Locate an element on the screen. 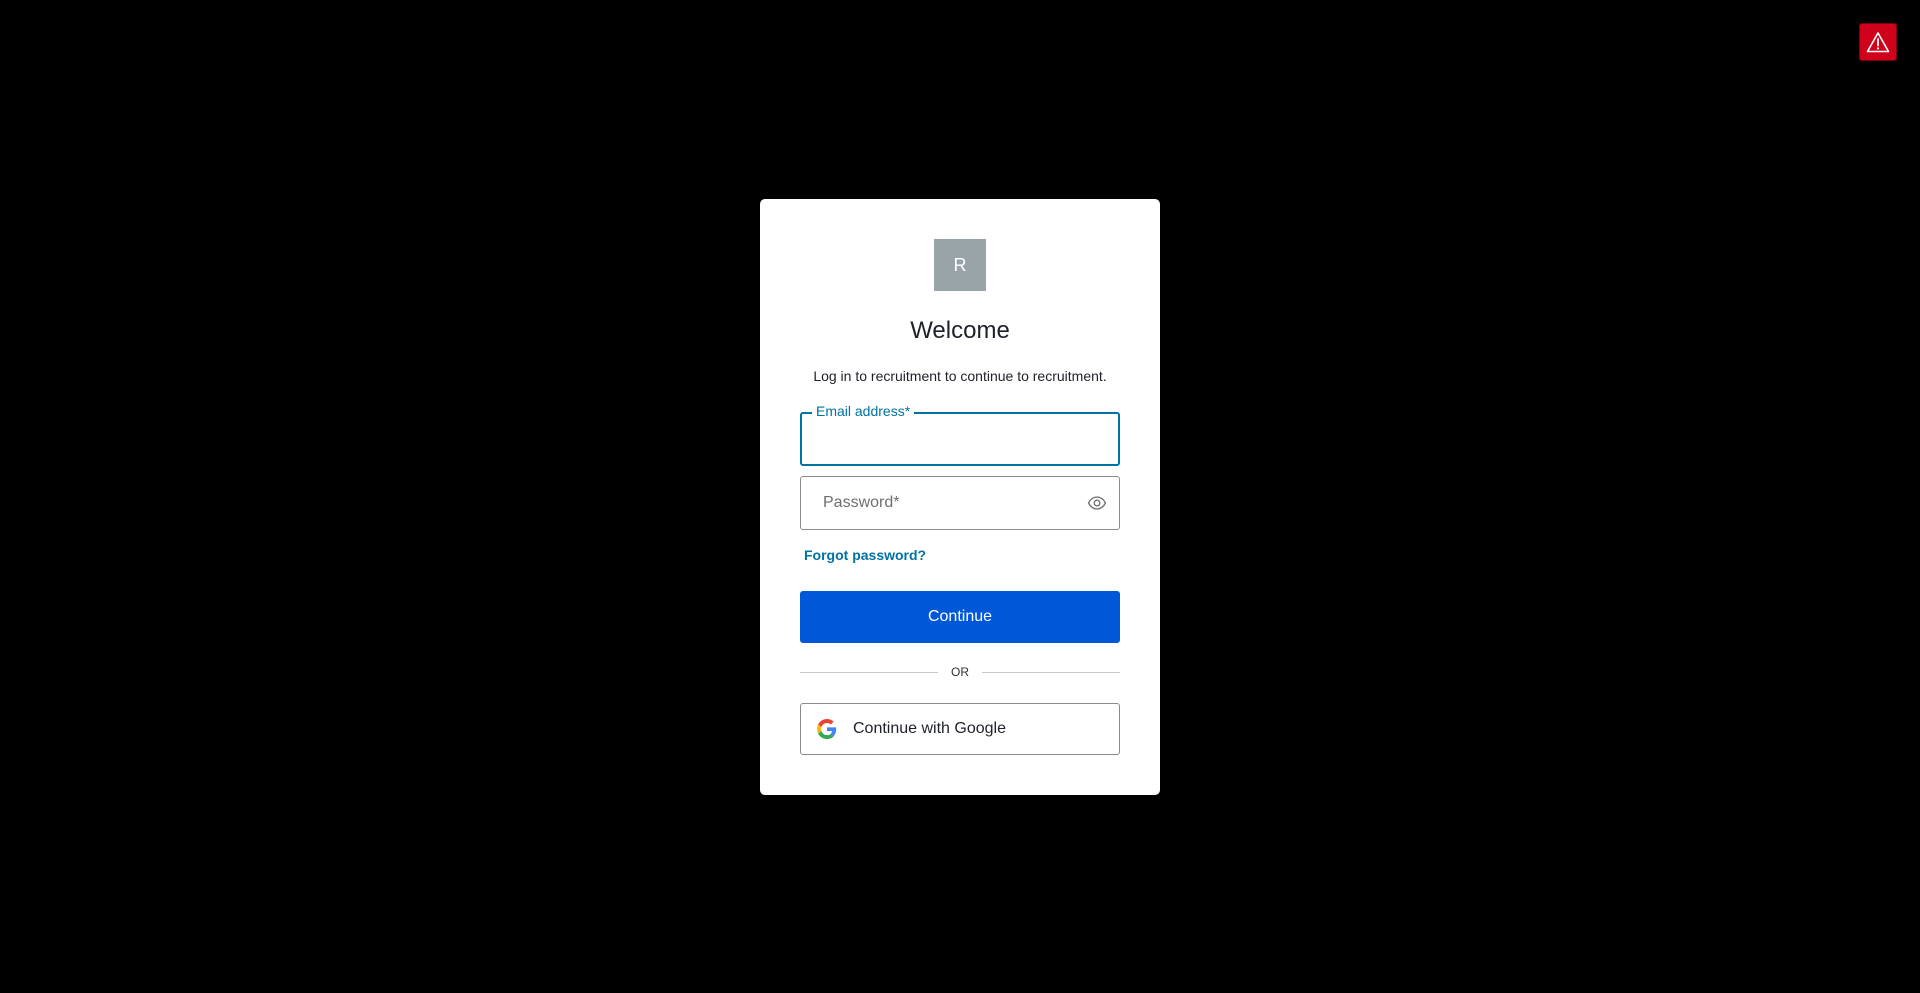  password-field is located at coordinates (960, 503).